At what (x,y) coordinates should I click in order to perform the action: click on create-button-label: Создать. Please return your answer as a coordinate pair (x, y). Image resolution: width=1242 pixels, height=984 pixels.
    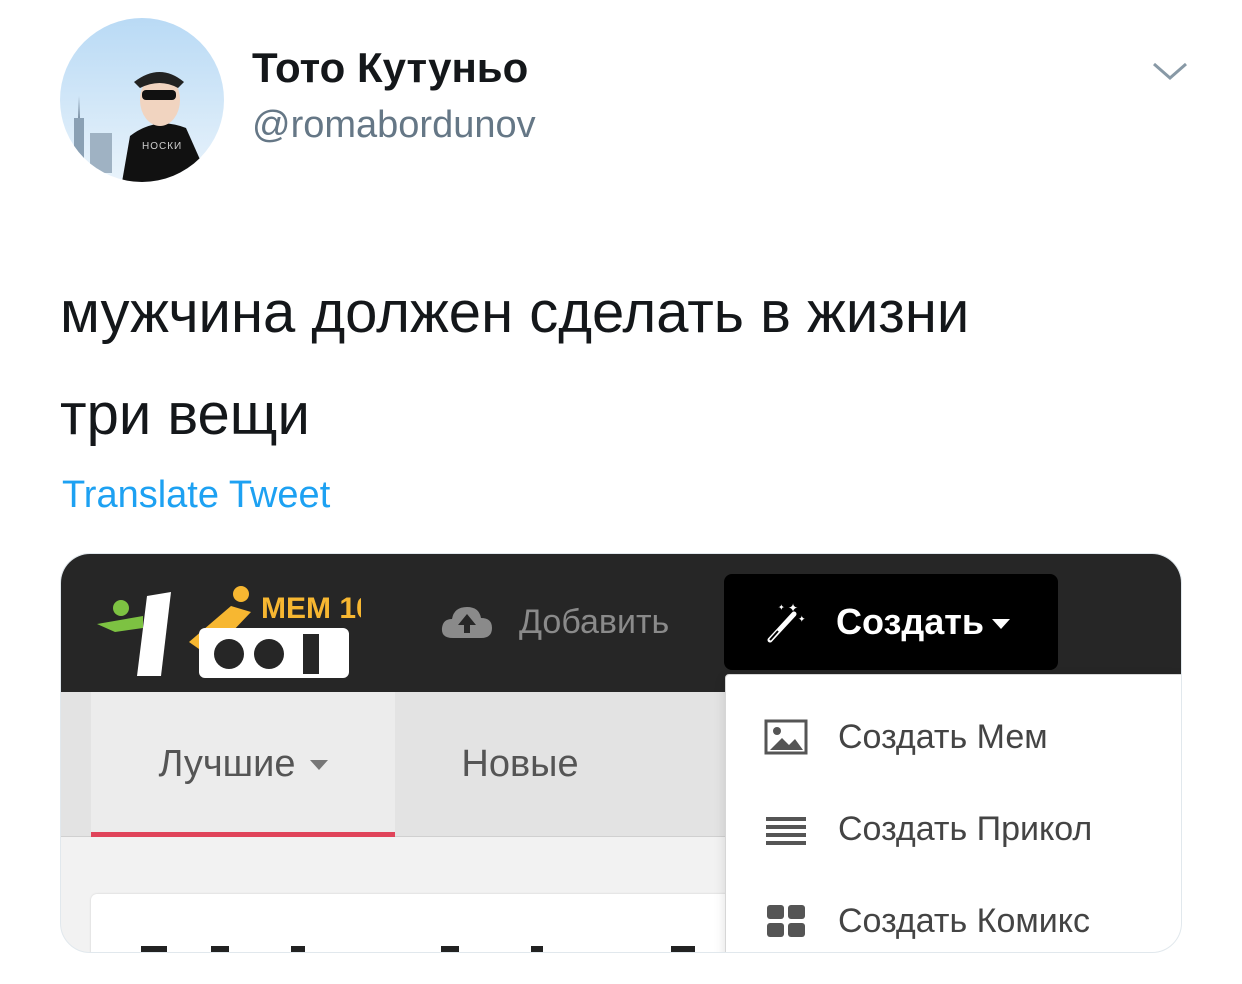
    Looking at the image, I should click on (923, 622).